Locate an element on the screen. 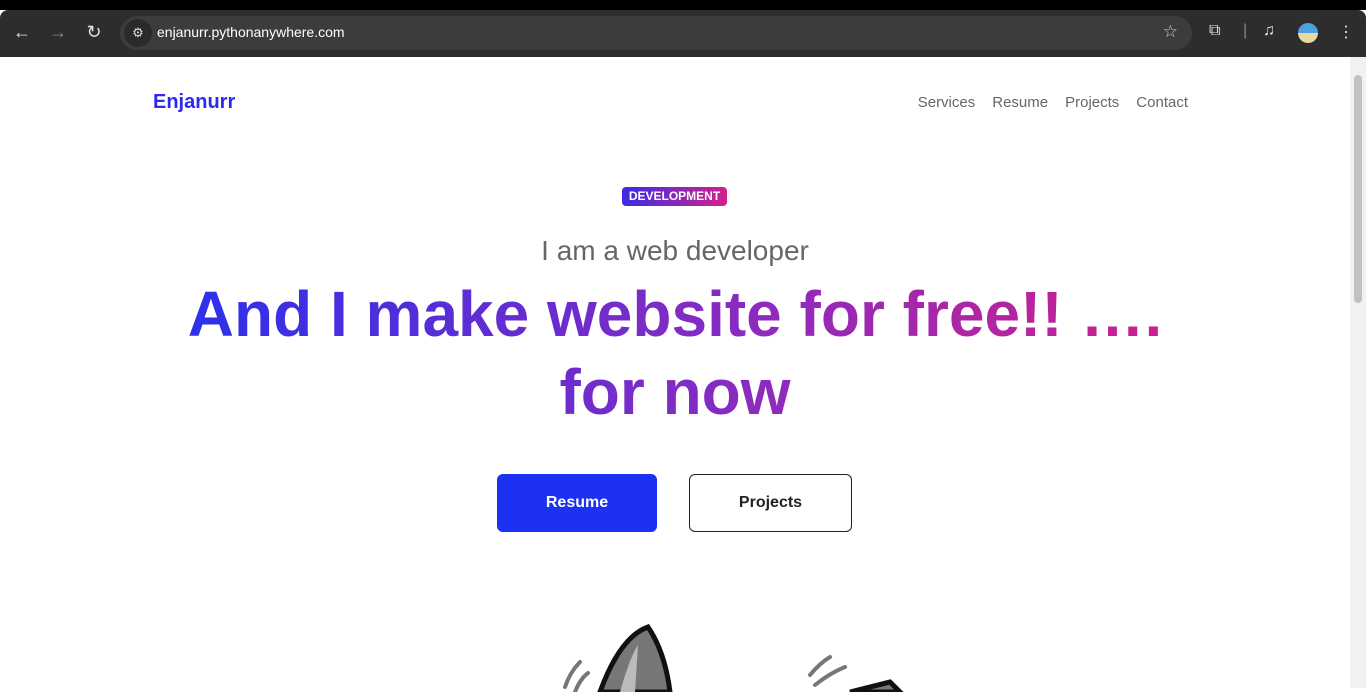 The width and height of the screenshot is (1366, 692). forward-icon: → is located at coordinates (58, 32).